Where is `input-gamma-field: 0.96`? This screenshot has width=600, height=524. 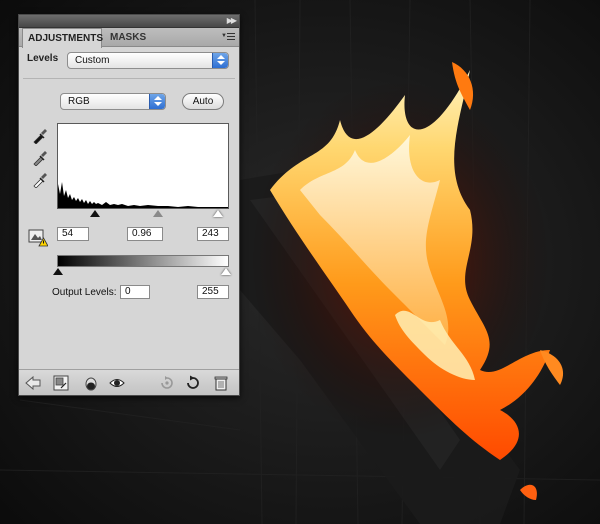
input-gamma-field: 0.96 is located at coordinates (145, 234).